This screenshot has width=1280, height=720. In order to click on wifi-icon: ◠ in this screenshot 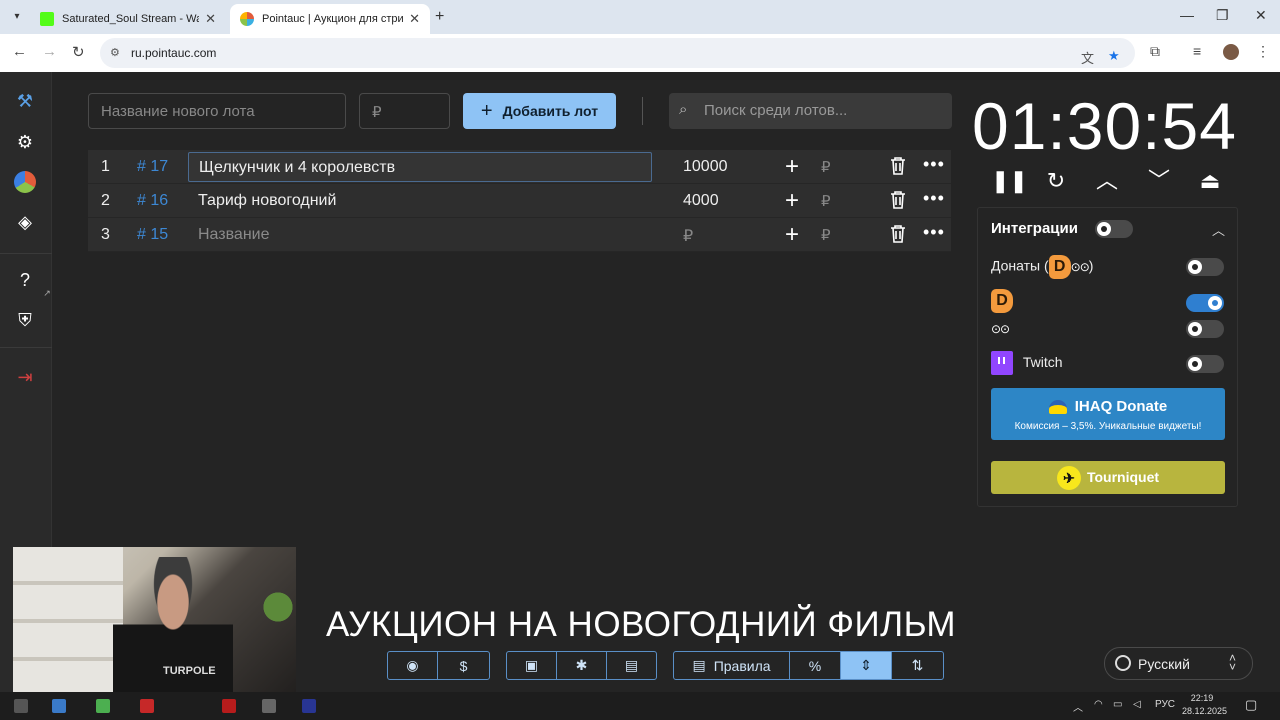, I will do `click(1098, 704)`.